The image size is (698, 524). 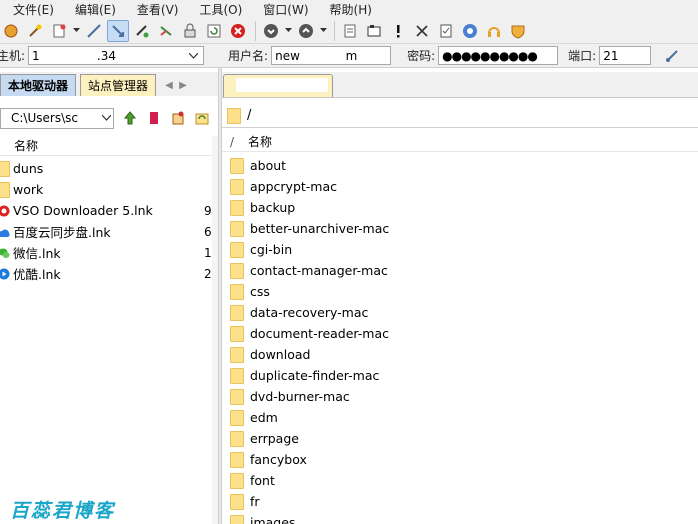 What do you see at coordinates (460, 459) in the screenshot?
I see `list-item: fancybox` at bounding box center [460, 459].